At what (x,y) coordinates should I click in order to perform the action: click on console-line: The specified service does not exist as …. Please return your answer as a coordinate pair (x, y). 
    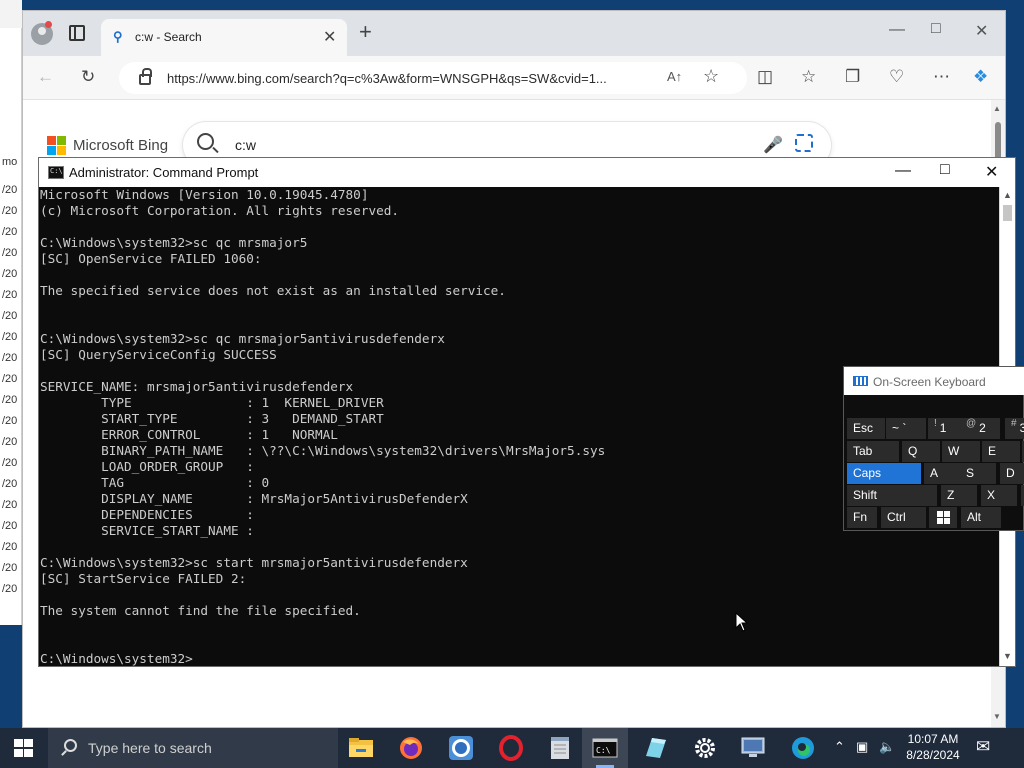
    Looking at the image, I should click on (273, 290).